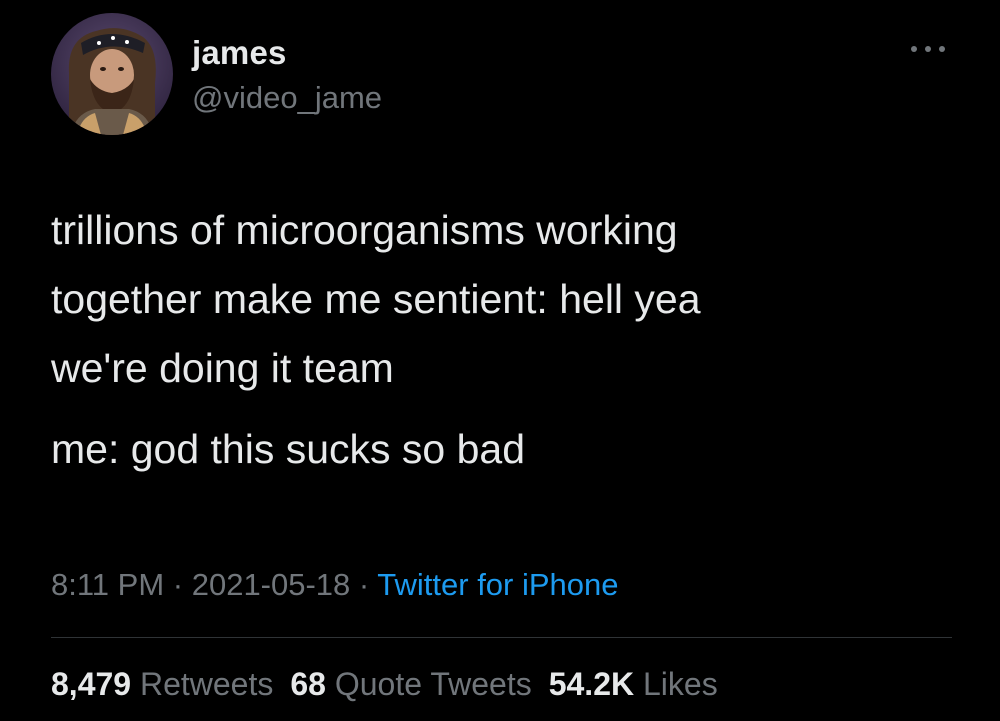 The image size is (1000, 721). Describe the element at coordinates (376, 299) in the screenshot. I see `tweet-line: together make me sentient: hell yea` at that location.